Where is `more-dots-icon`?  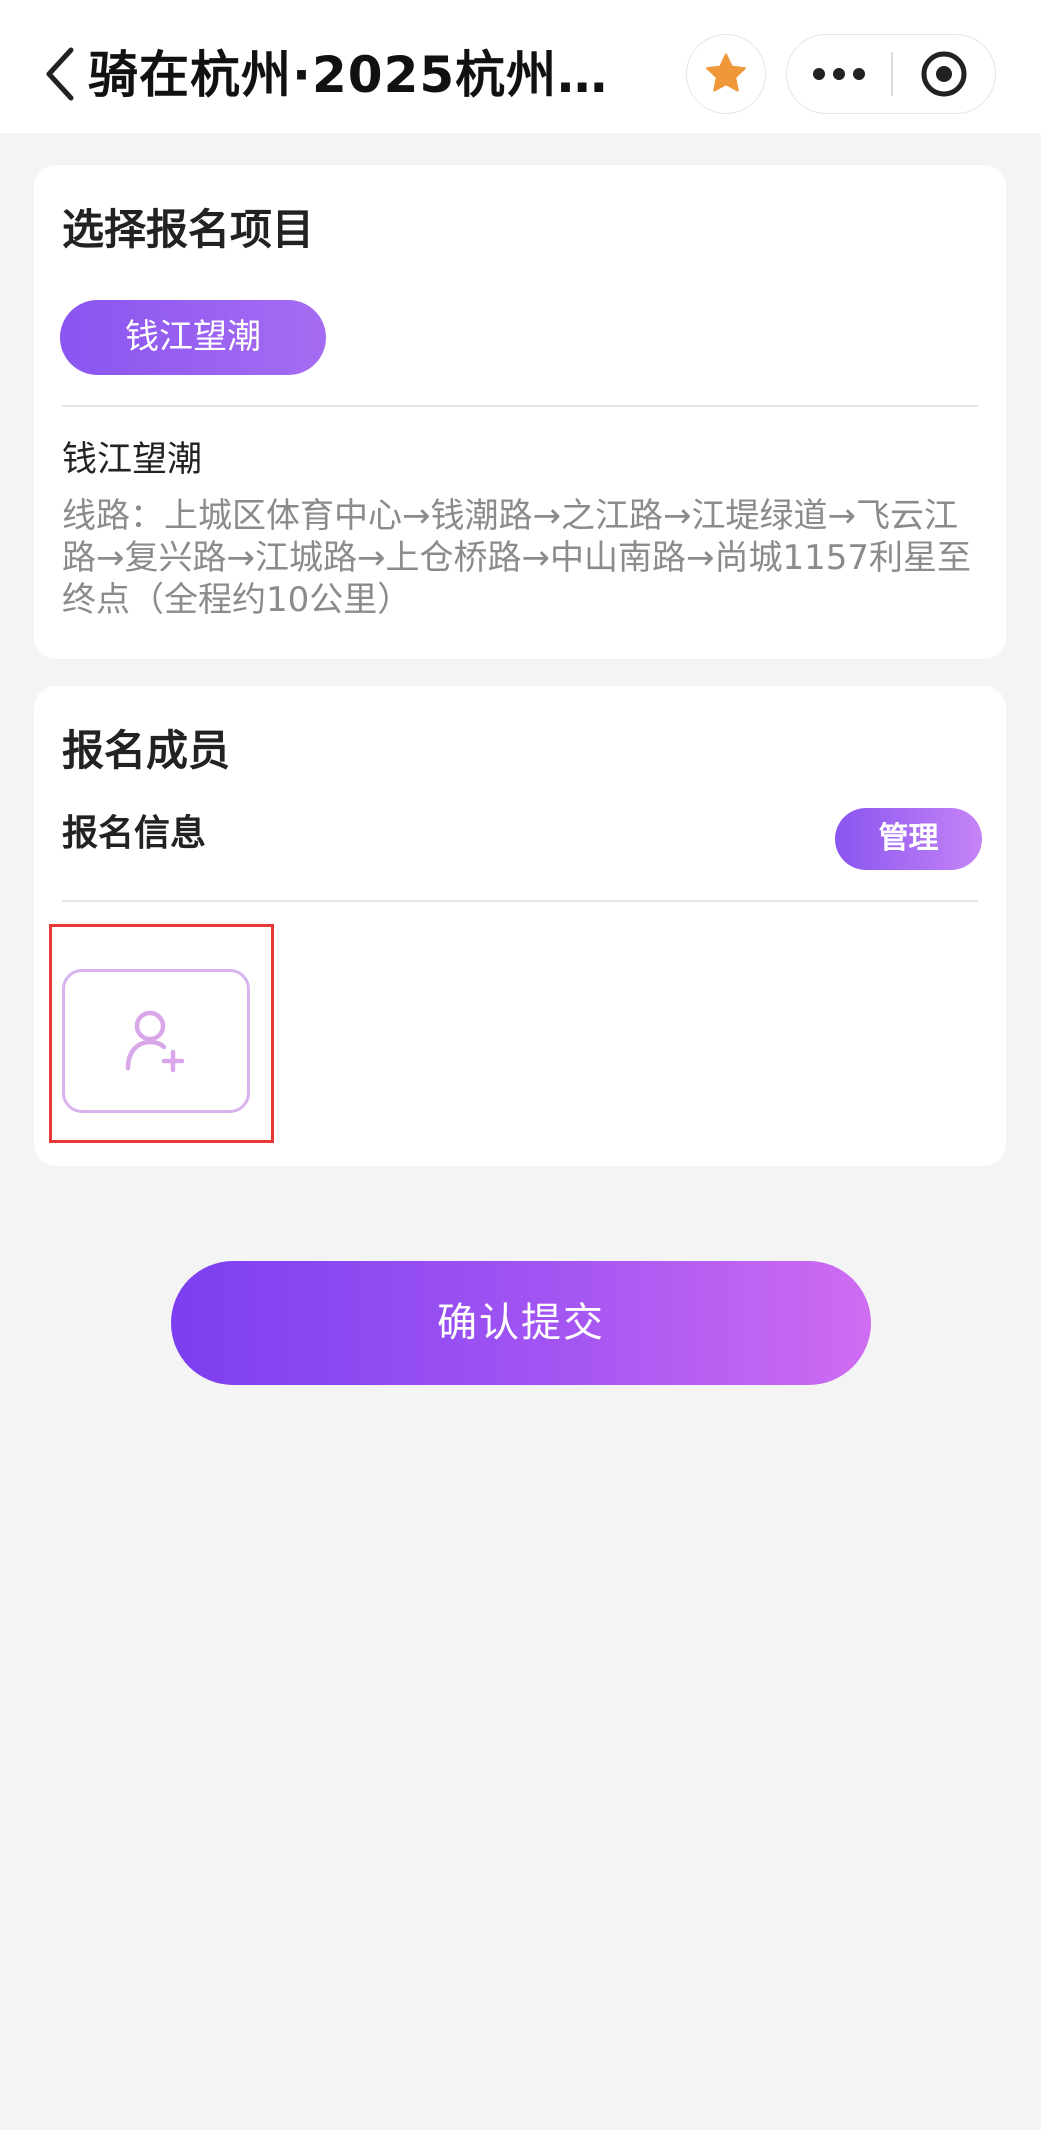
more-dots-icon is located at coordinates (839, 74).